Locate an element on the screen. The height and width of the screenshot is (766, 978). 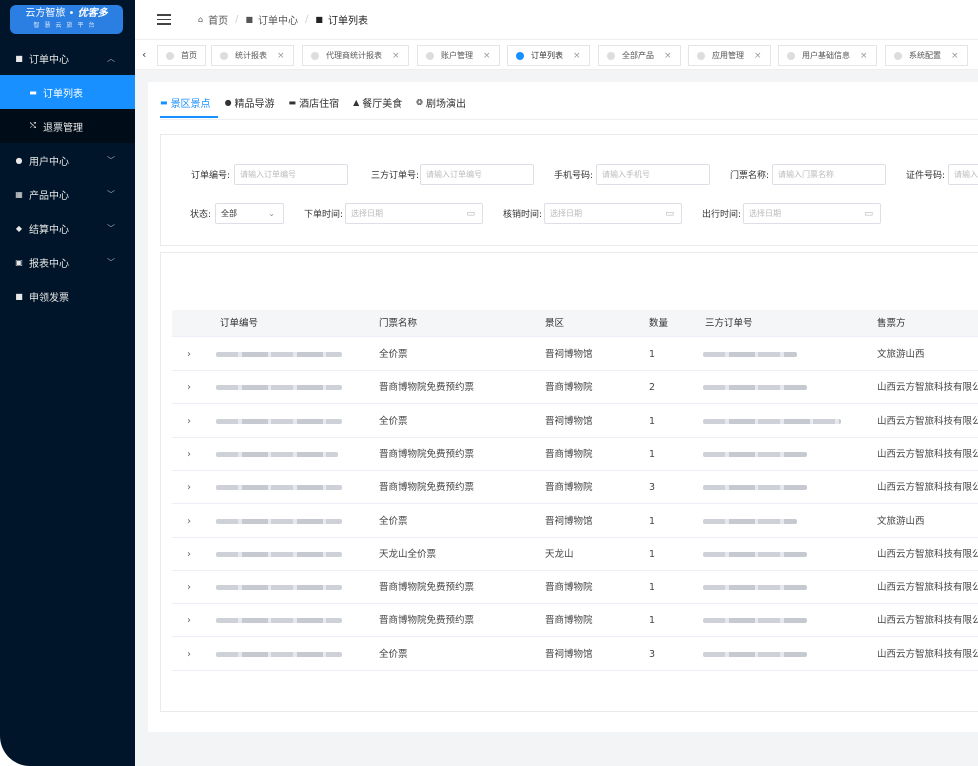
verify-time-picker: 选择日期 ▭ is located at coordinates (613, 213).